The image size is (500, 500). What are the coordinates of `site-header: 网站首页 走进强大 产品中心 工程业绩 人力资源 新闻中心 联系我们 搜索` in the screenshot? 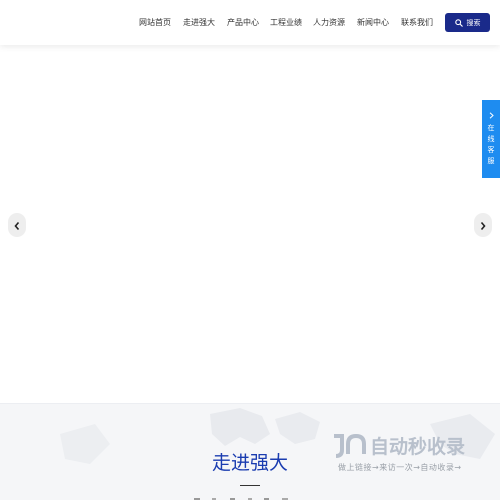 It's located at (250, 22).